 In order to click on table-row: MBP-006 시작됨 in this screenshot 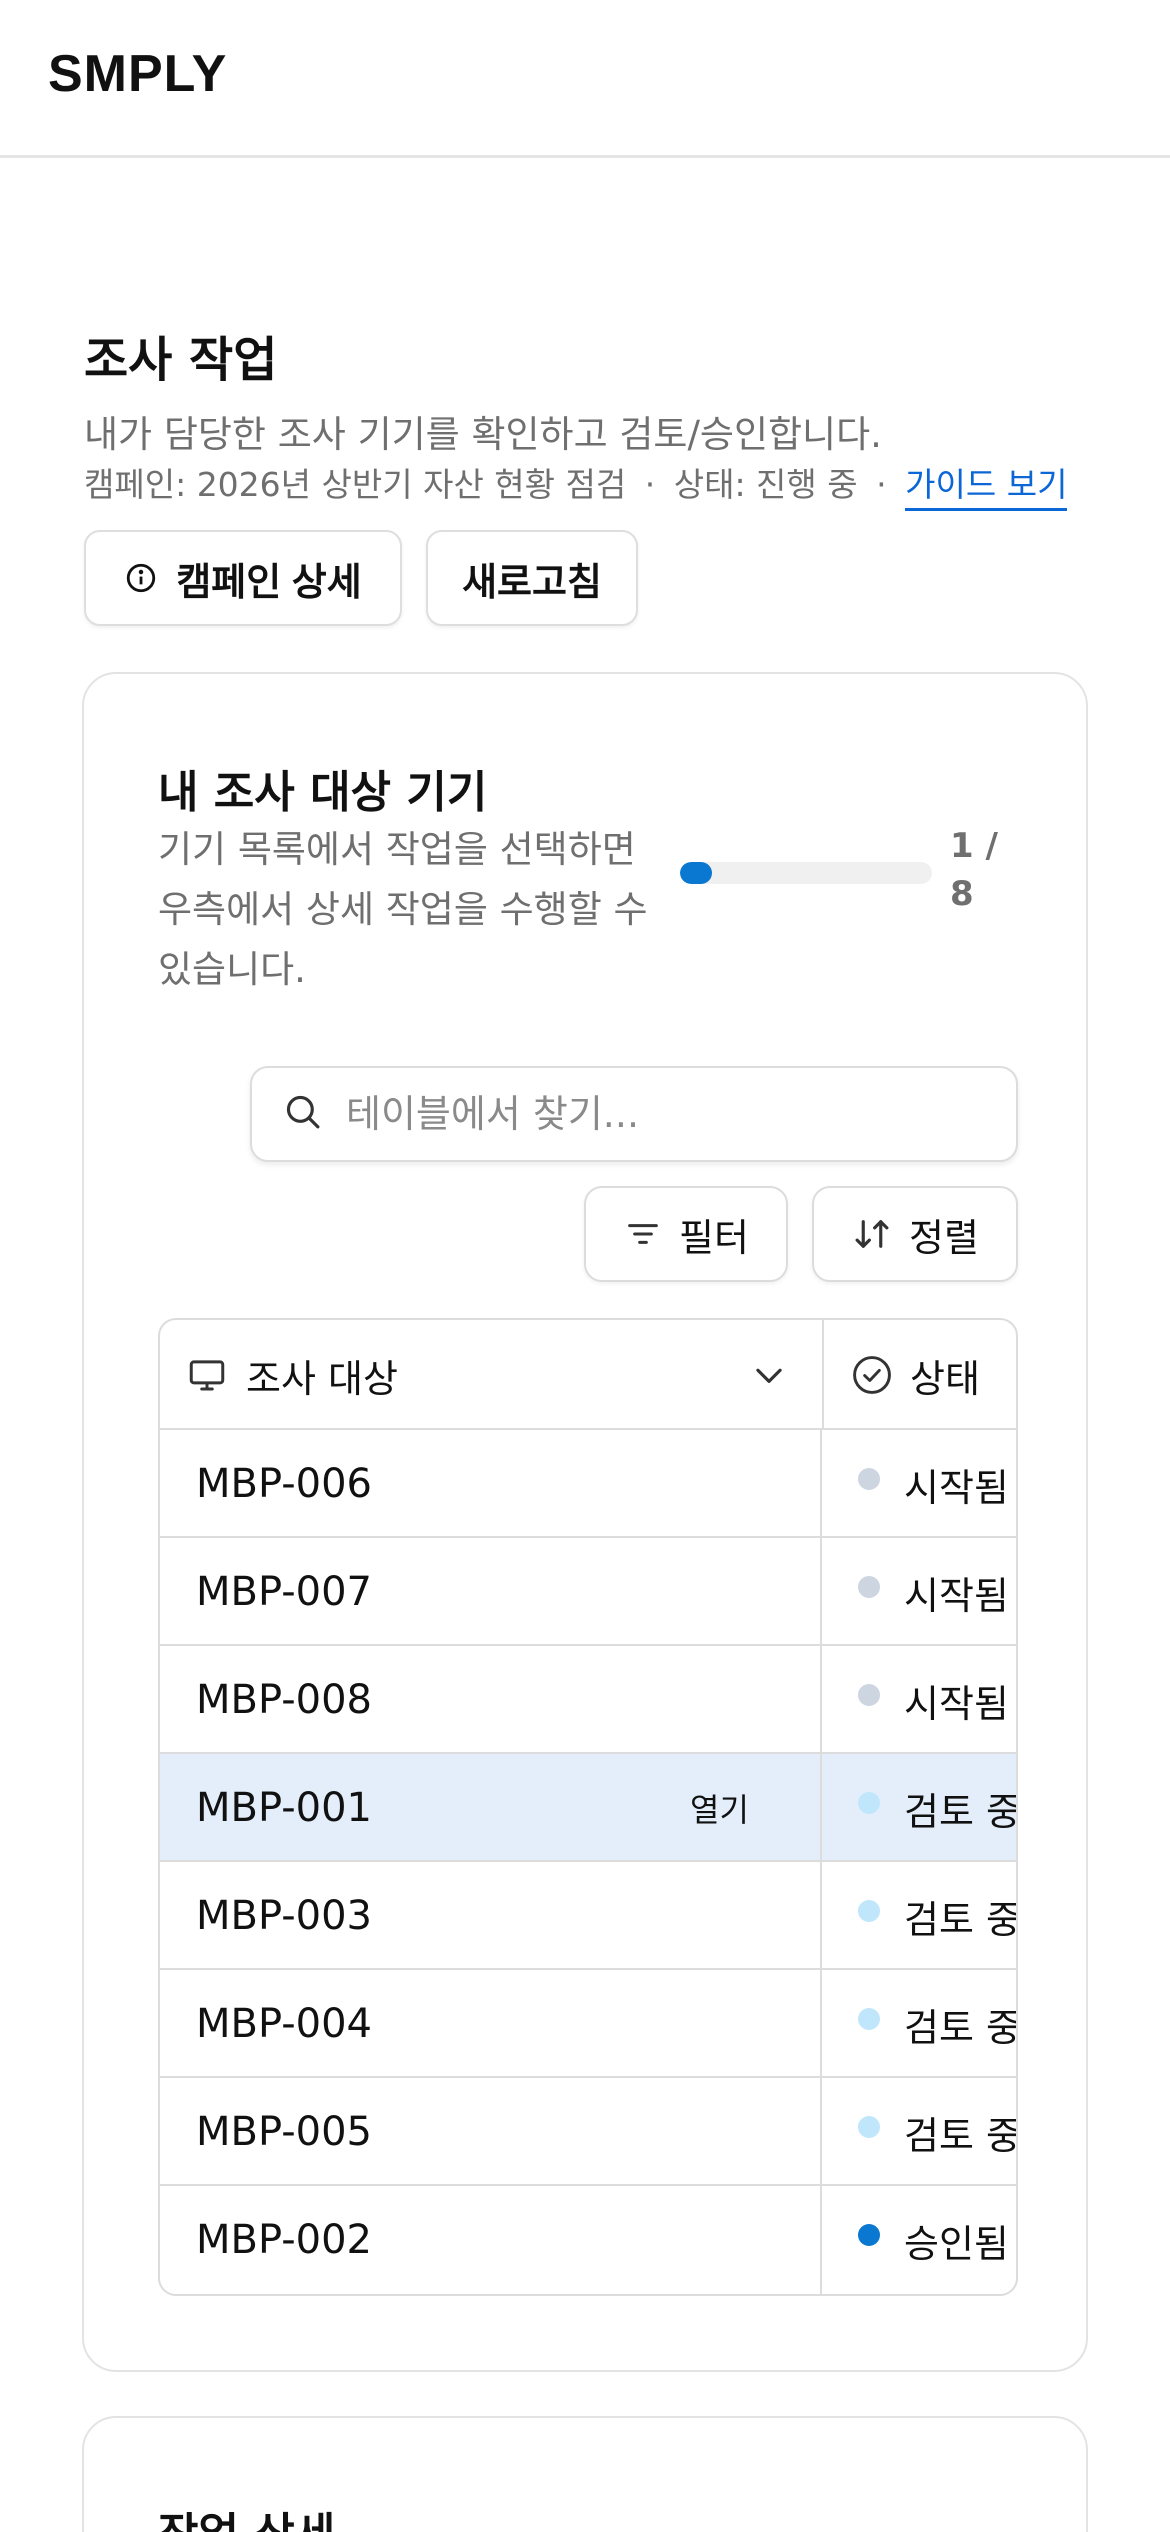, I will do `click(588, 1484)`.